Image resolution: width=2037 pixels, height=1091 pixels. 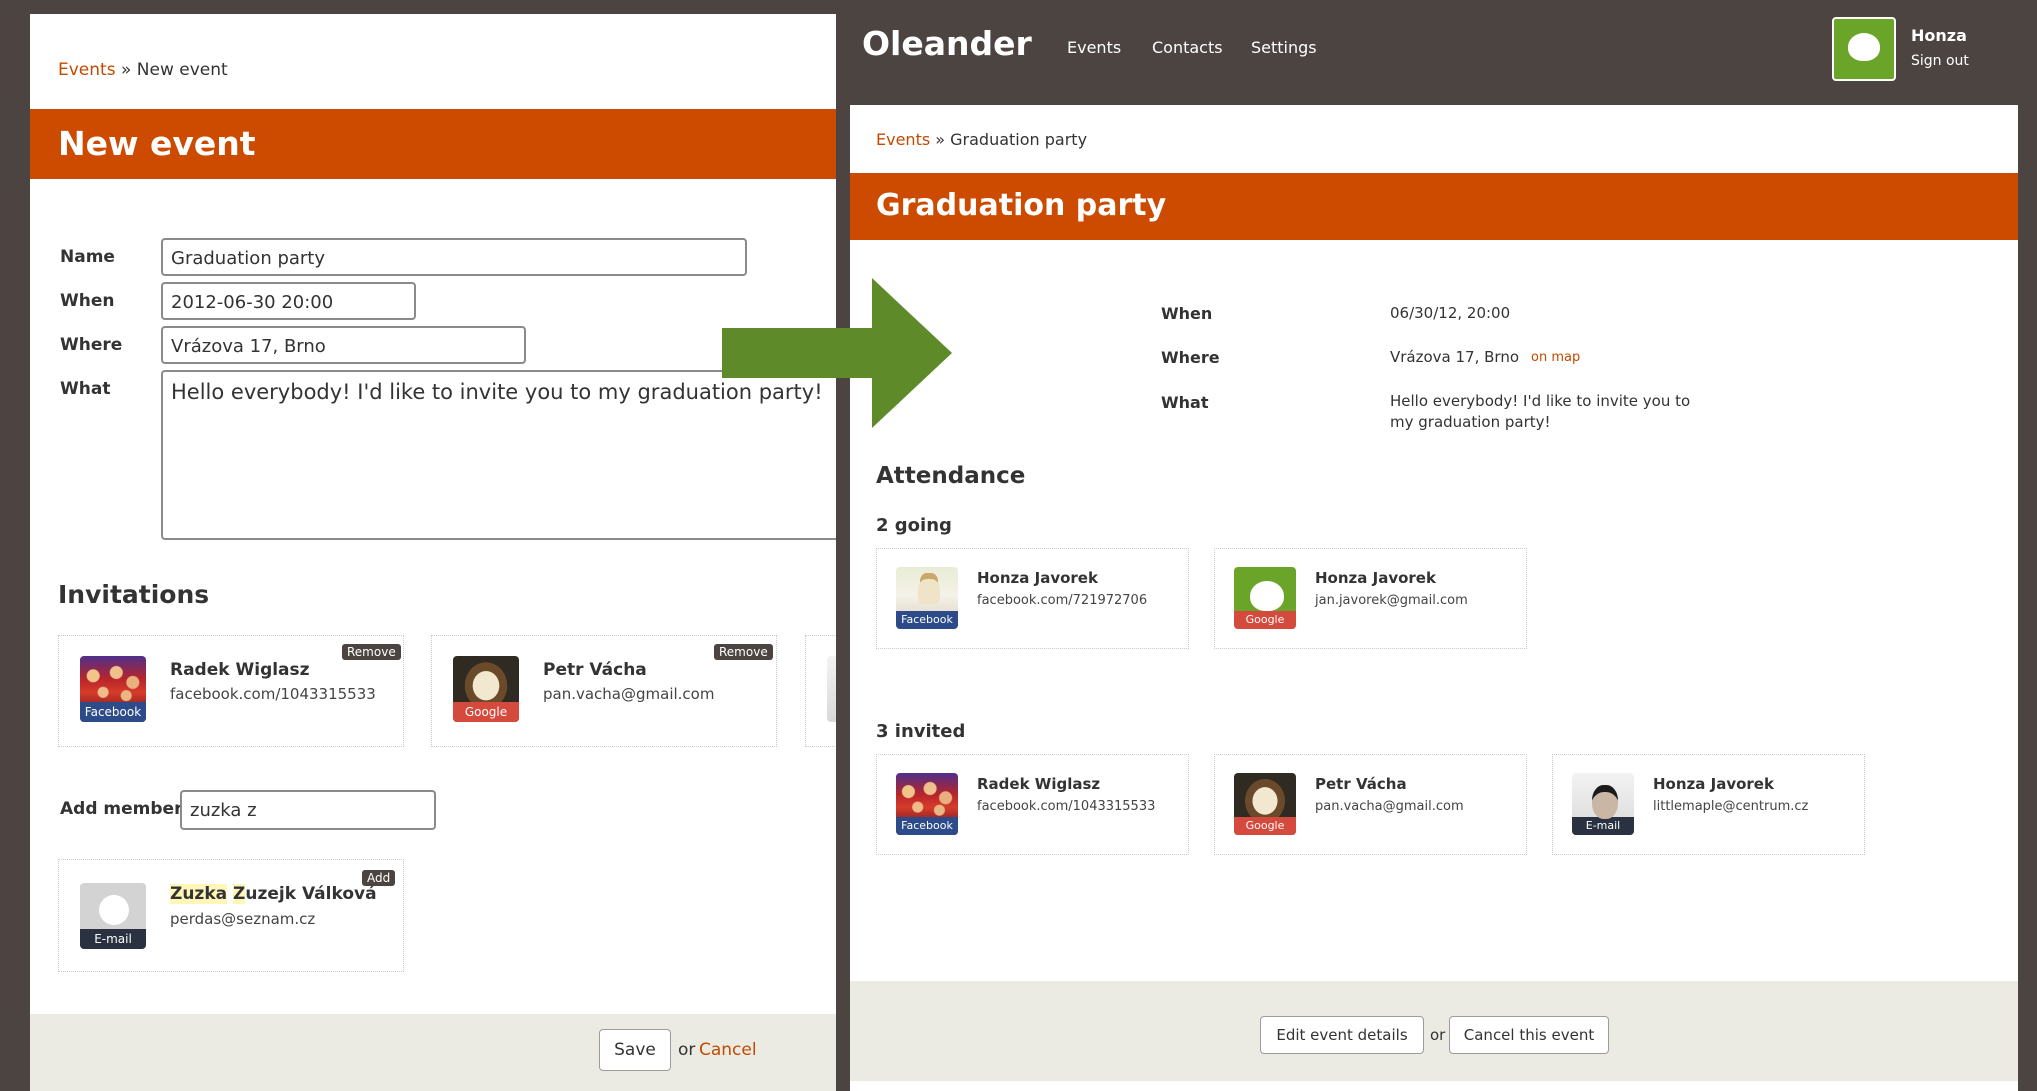 What do you see at coordinates (1391, 600) in the screenshot?
I see `attendee-contact: jan.javorek@gmail.com` at bounding box center [1391, 600].